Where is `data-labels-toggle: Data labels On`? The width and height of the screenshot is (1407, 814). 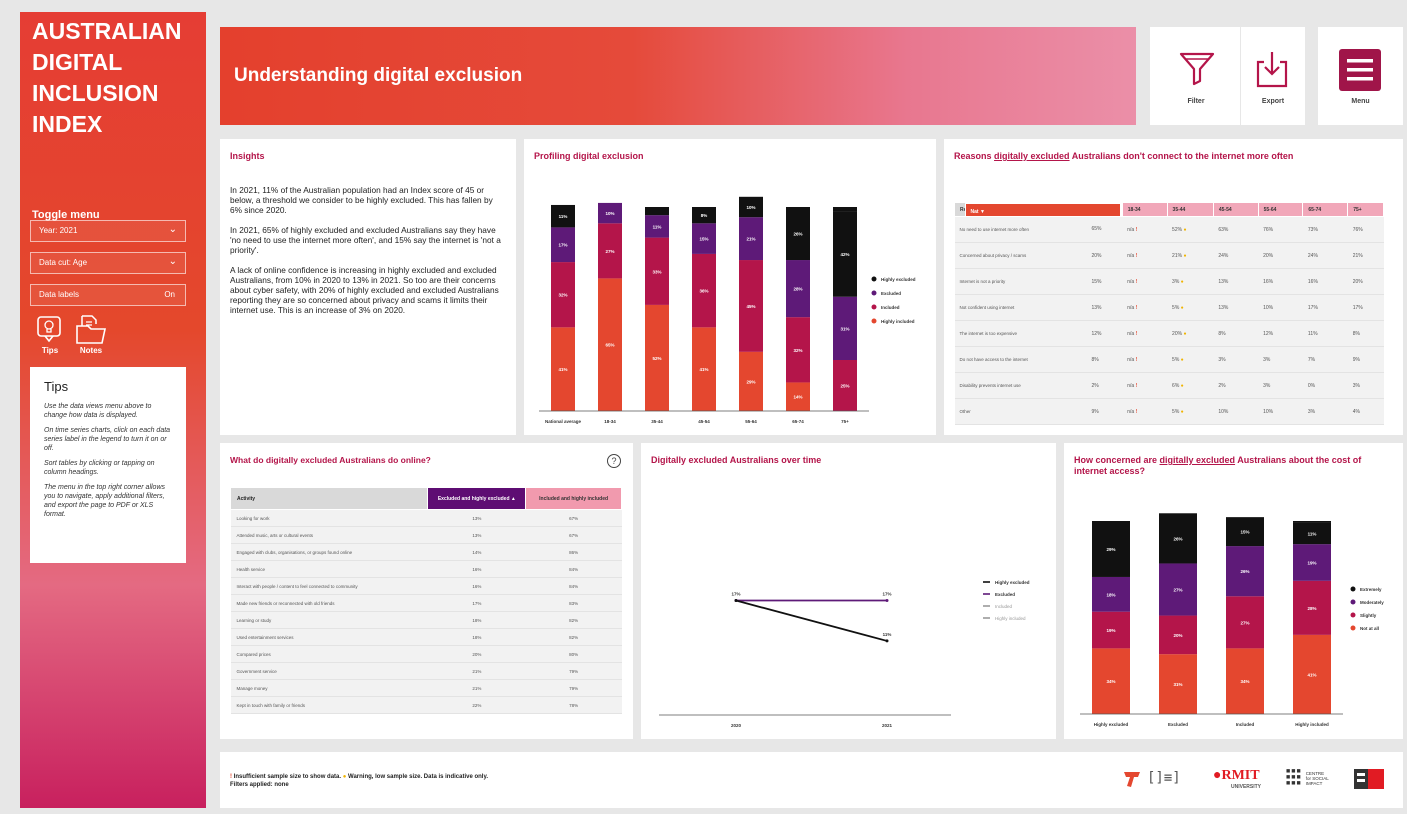 data-labels-toggle: Data labels On is located at coordinates (108, 295).